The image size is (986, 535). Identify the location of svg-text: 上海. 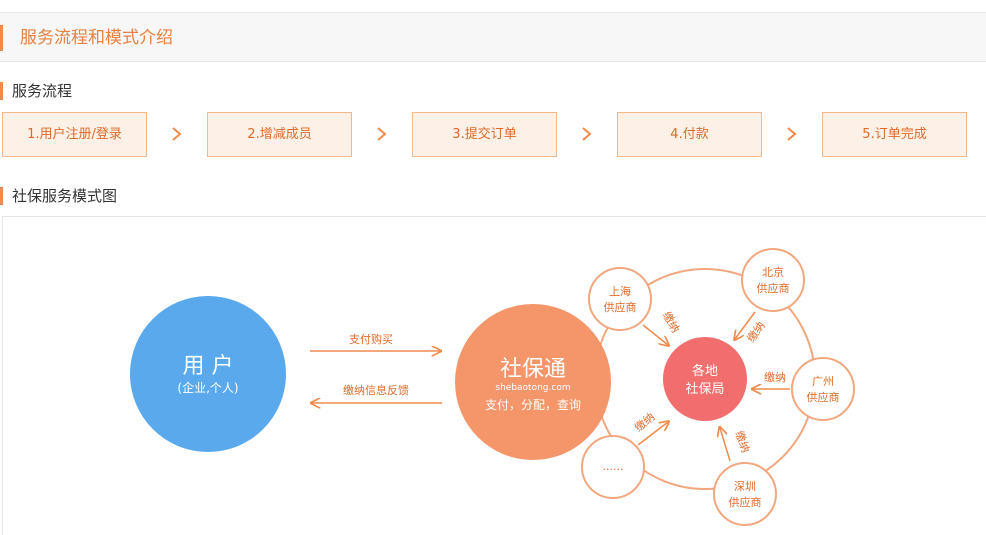
(620, 291).